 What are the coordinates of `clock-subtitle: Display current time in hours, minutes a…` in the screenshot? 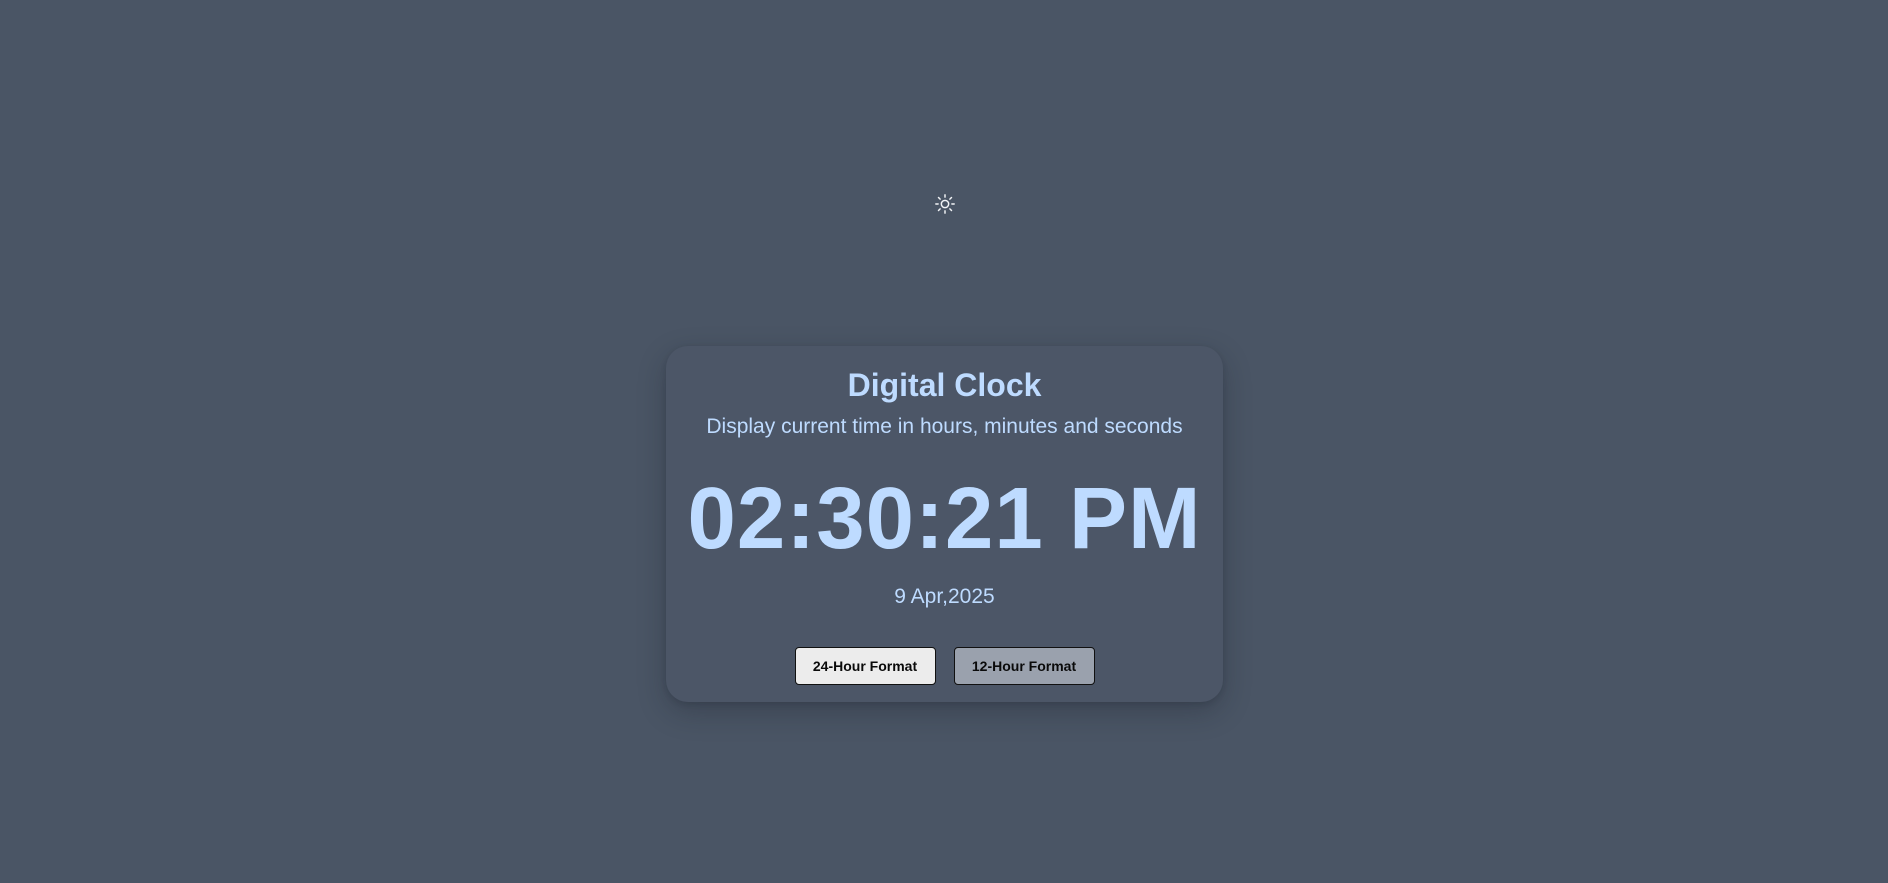 It's located at (944, 426).